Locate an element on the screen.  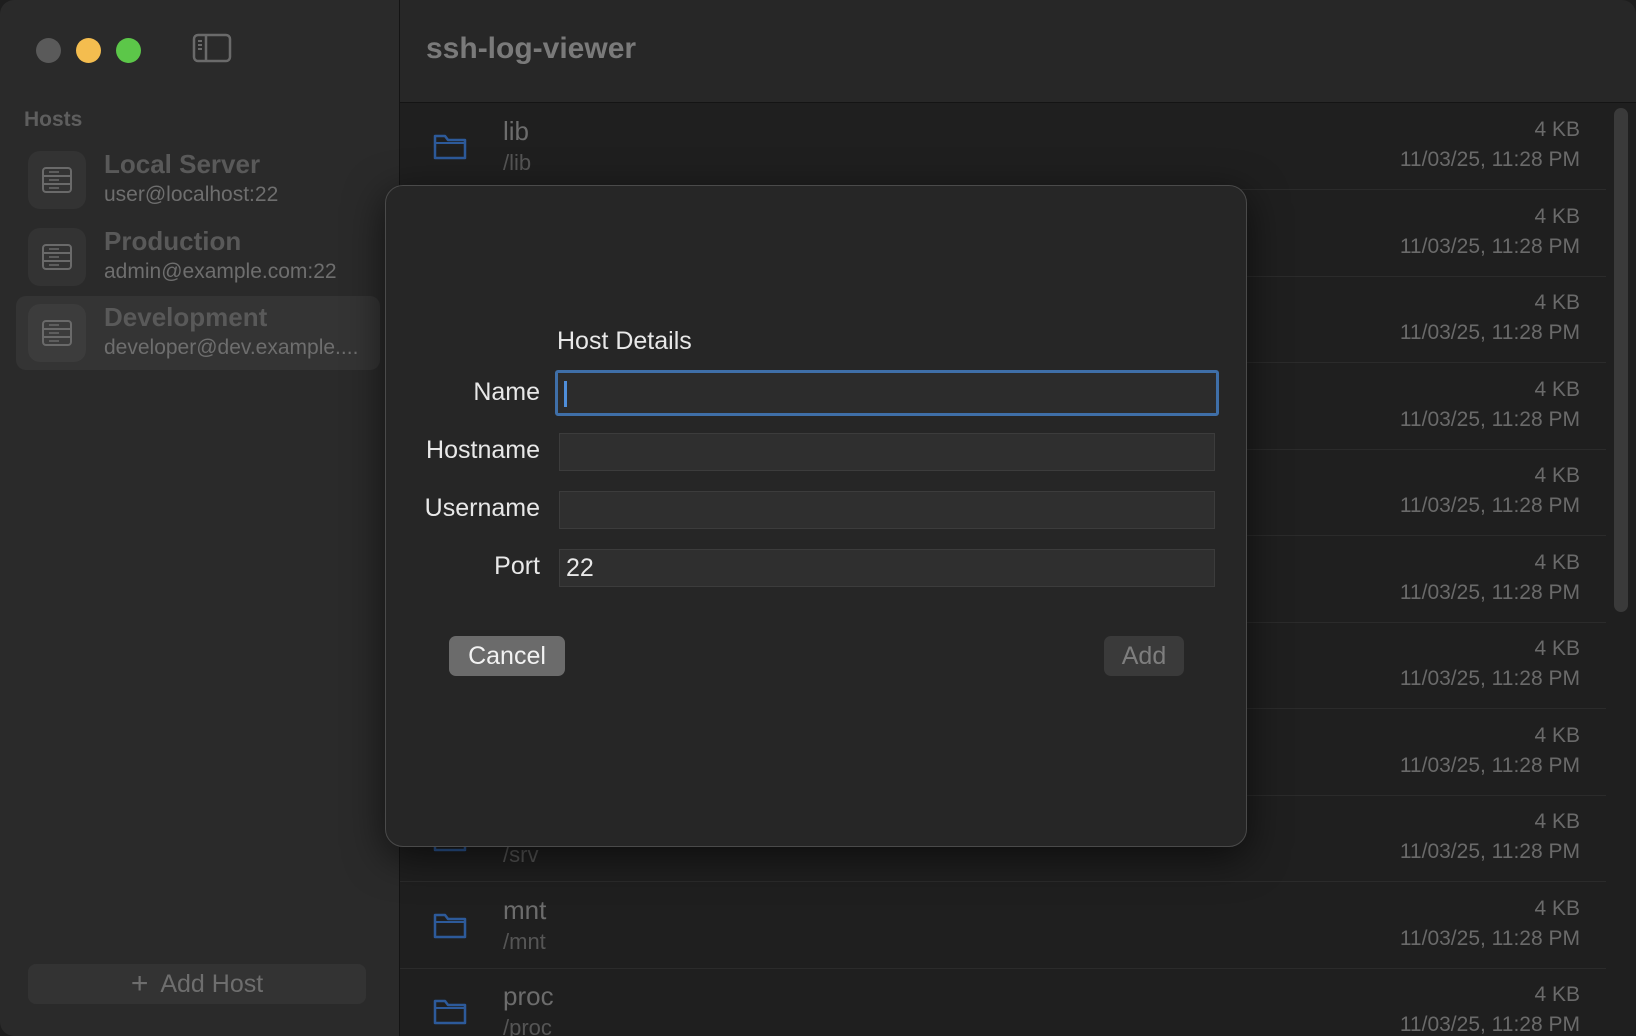
close-window-button is located at coordinates (48, 50).